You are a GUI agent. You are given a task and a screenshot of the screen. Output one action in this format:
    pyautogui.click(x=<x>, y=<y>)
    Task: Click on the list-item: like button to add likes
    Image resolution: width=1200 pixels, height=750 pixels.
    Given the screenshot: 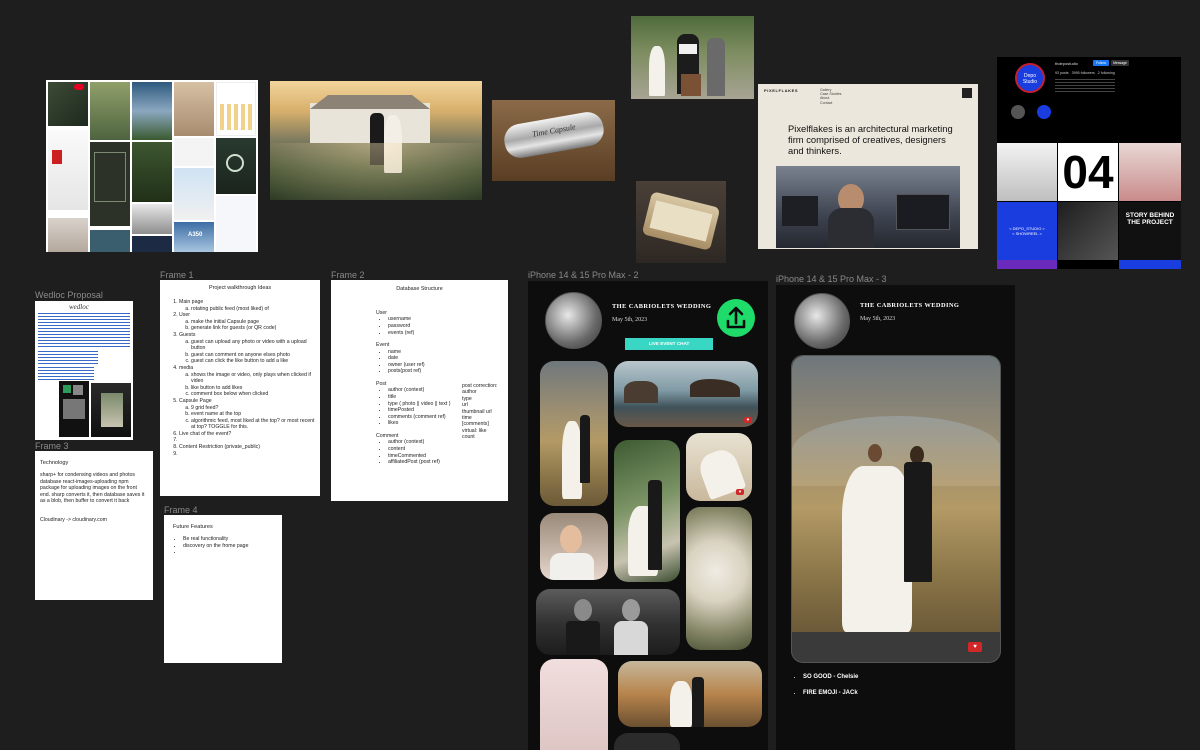 What is the action you would take?
    pyautogui.click(x=255, y=388)
    